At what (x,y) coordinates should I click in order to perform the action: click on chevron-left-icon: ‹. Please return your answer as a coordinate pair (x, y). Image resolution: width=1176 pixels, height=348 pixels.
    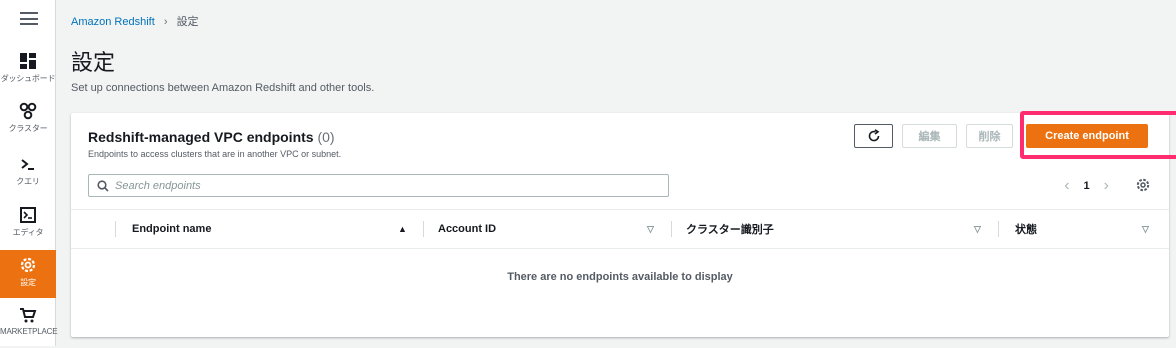
    Looking at the image, I should click on (1066, 186).